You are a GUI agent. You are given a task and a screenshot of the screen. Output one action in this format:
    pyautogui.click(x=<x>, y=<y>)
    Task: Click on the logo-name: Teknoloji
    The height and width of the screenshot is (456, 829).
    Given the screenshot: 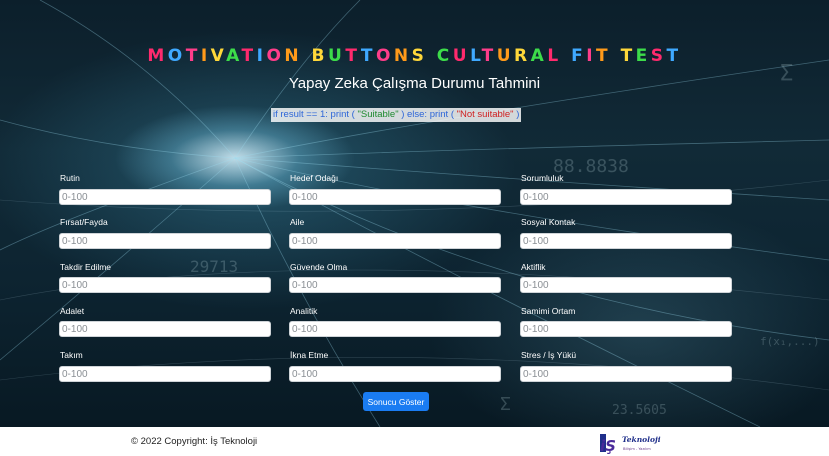 What is the action you would take?
    pyautogui.click(x=641, y=439)
    